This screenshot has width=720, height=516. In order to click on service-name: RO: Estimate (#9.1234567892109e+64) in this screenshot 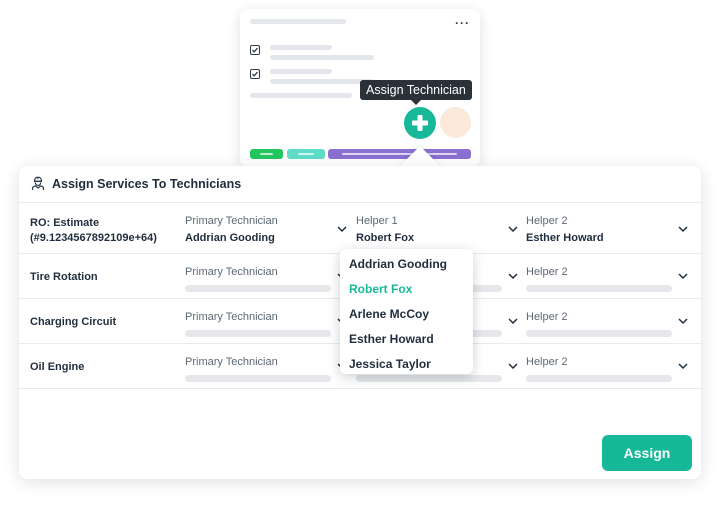, I will do `click(93, 231)`.